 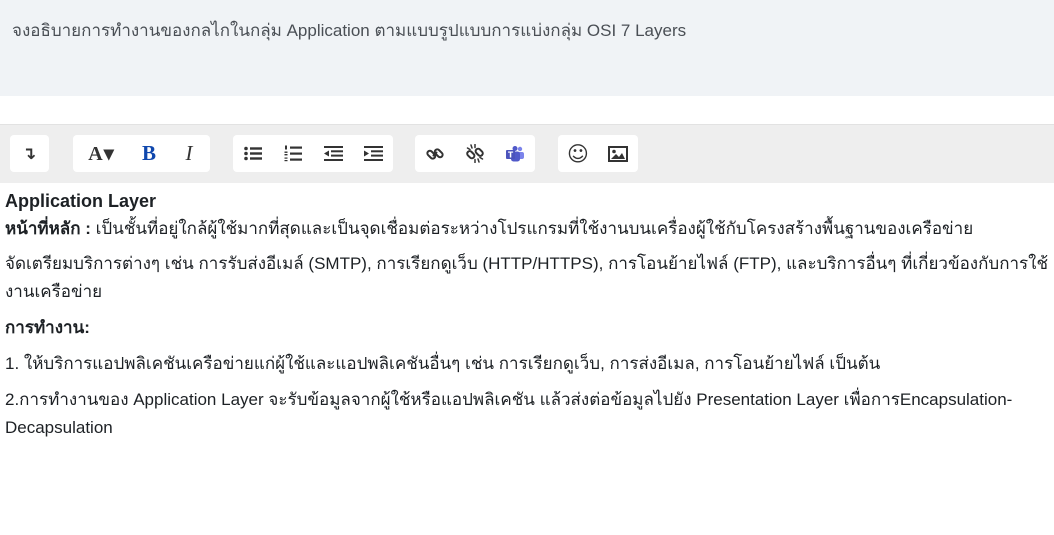 I want to click on answer-heading: Application Layer, so click(x=81, y=201).